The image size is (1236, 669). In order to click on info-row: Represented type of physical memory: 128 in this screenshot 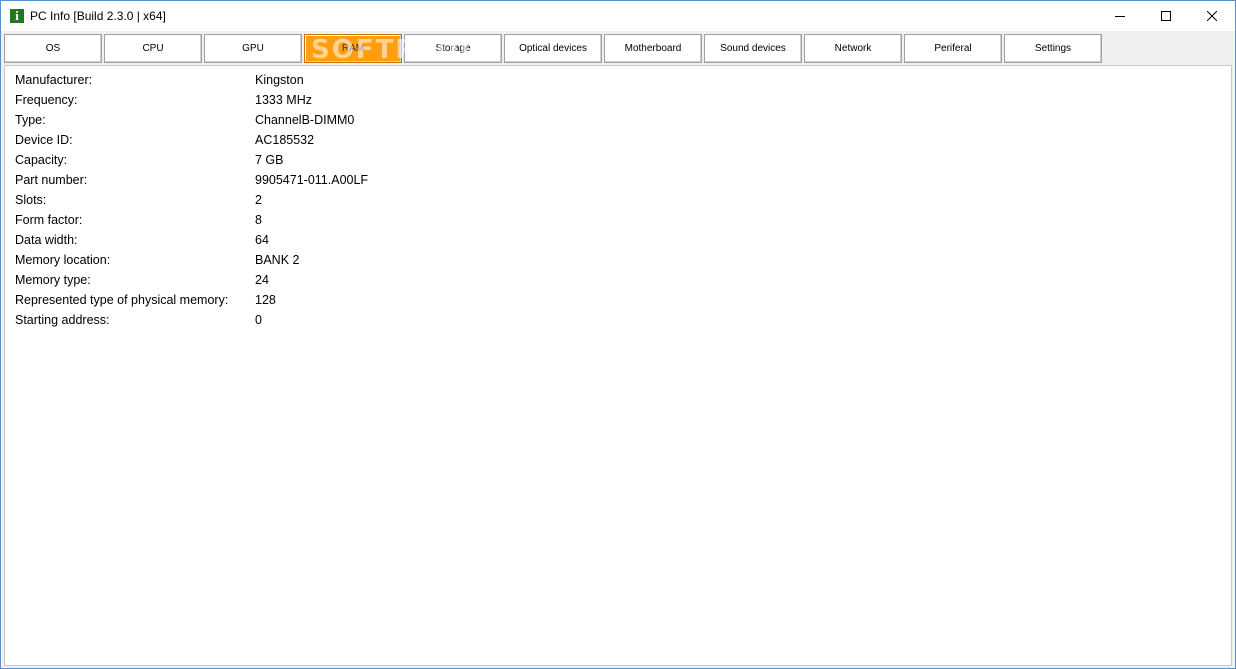, I will do `click(145, 300)`.